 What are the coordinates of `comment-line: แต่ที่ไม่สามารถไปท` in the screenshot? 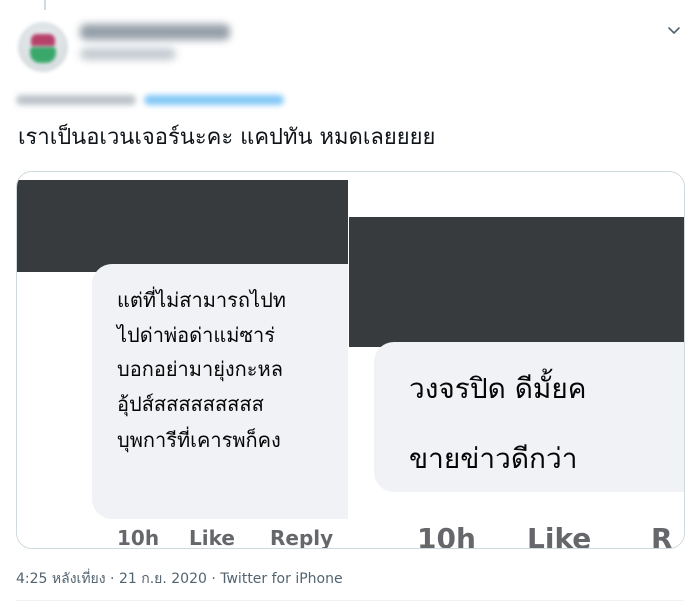 It's located at (201, 300).